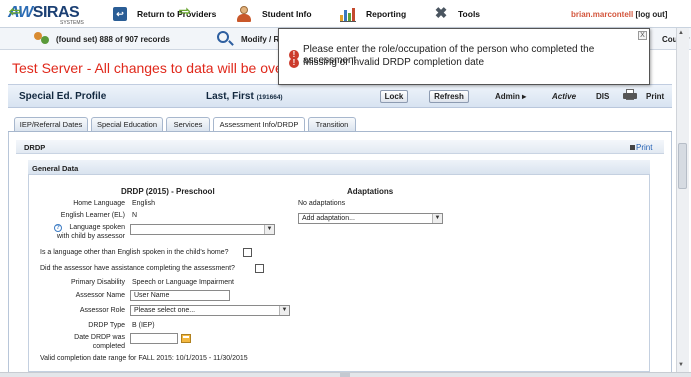 This screenshot has height=377, width=691. What do you see at coordinates (641, 147) in the screenshot?
I see `drdp-print-link: Print` at bounding box center [641, 147].